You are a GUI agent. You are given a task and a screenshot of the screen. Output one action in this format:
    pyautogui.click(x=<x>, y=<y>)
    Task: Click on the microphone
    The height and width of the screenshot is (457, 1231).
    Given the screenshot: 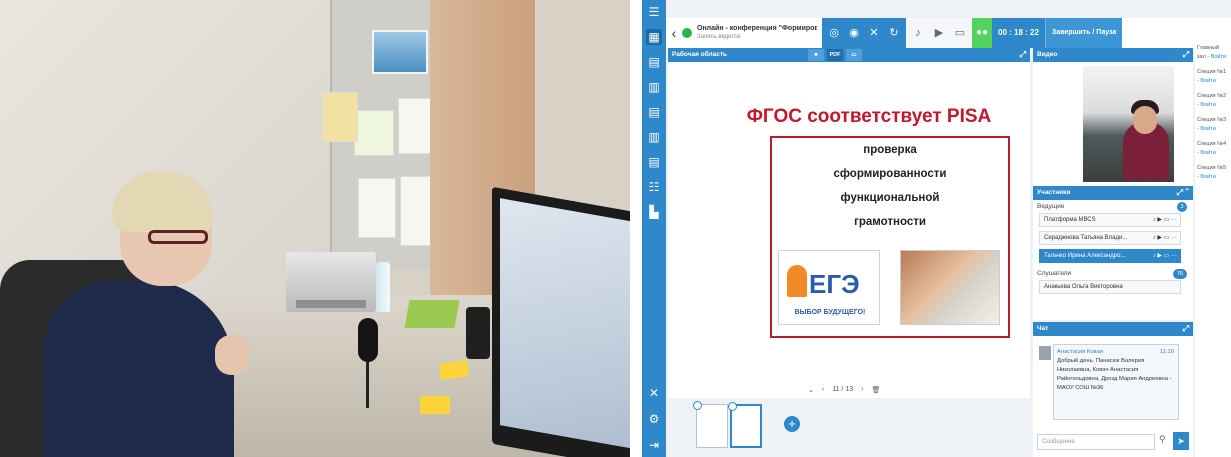 What is the action you would take?
    pyautogui.click(x=368, y=365)
    